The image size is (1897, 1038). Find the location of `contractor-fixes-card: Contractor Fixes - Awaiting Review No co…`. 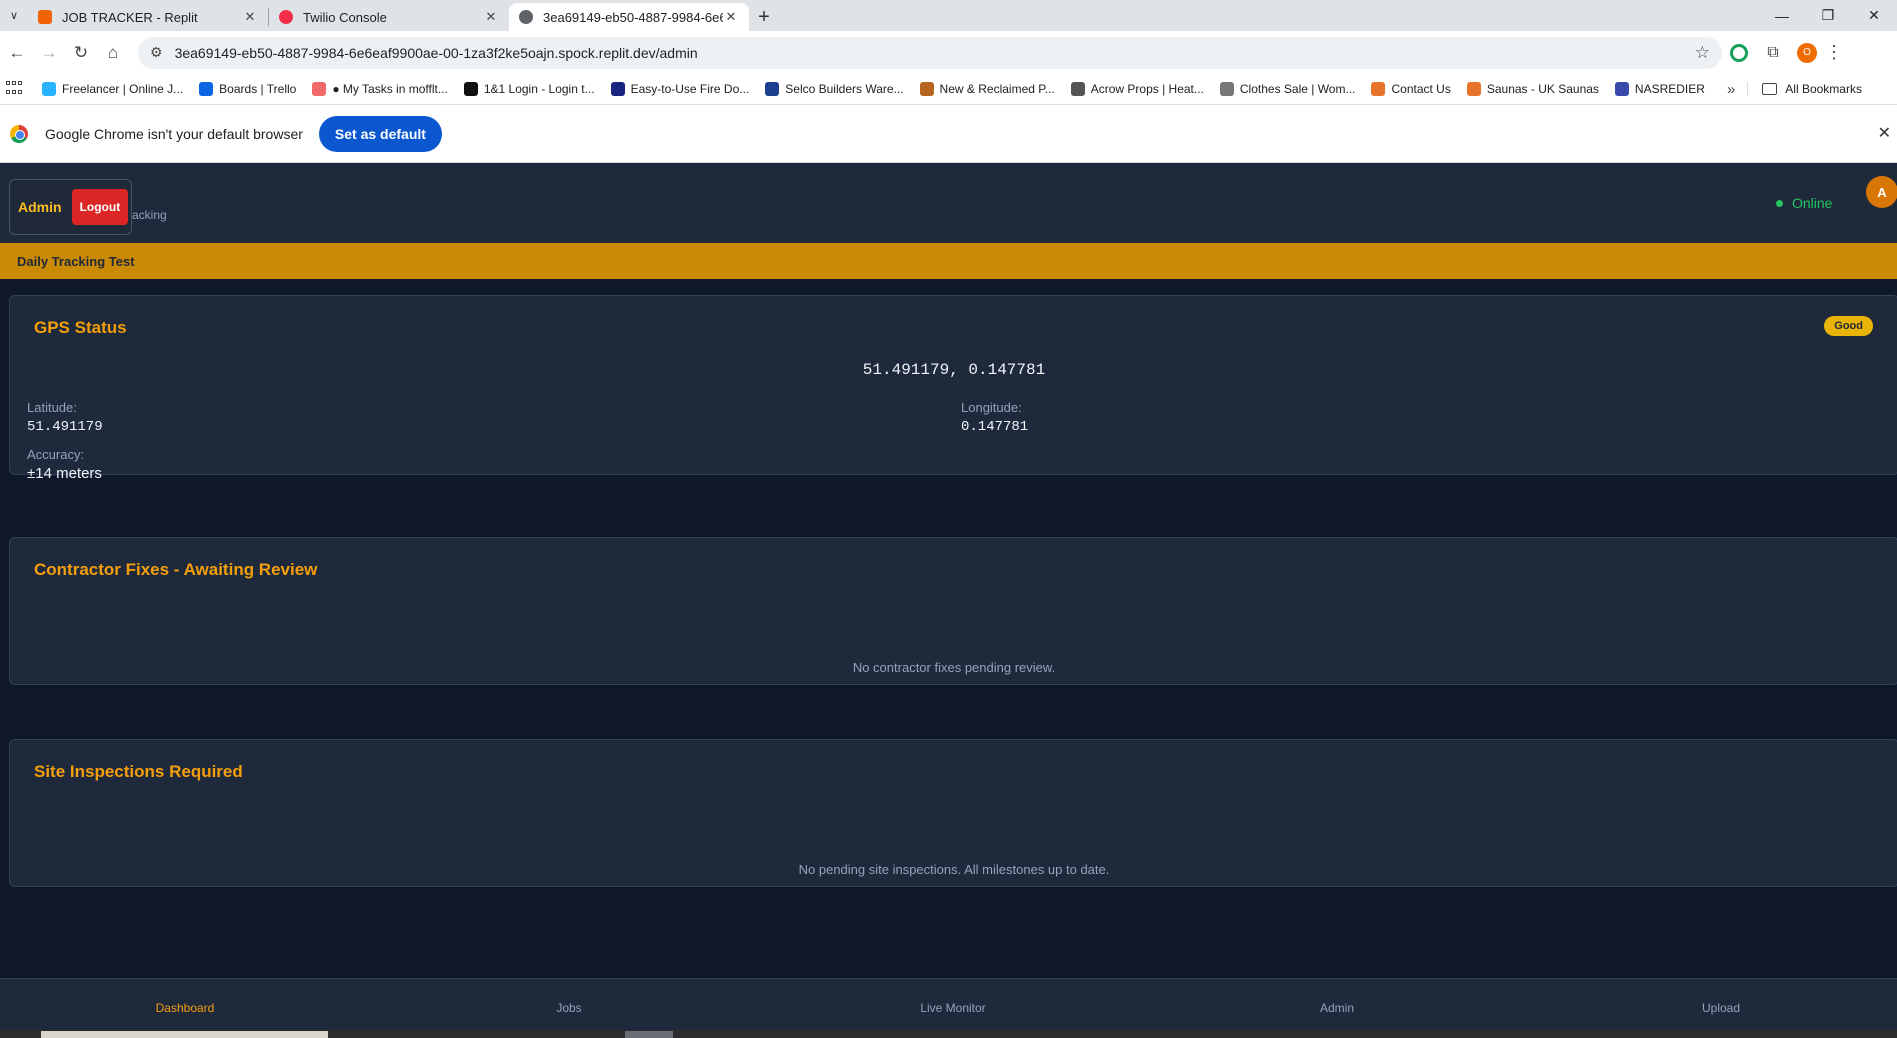

contractor-fixes-card: Contractor Fixes - Awaiting Review No co… is located at coordinates (953, 611).